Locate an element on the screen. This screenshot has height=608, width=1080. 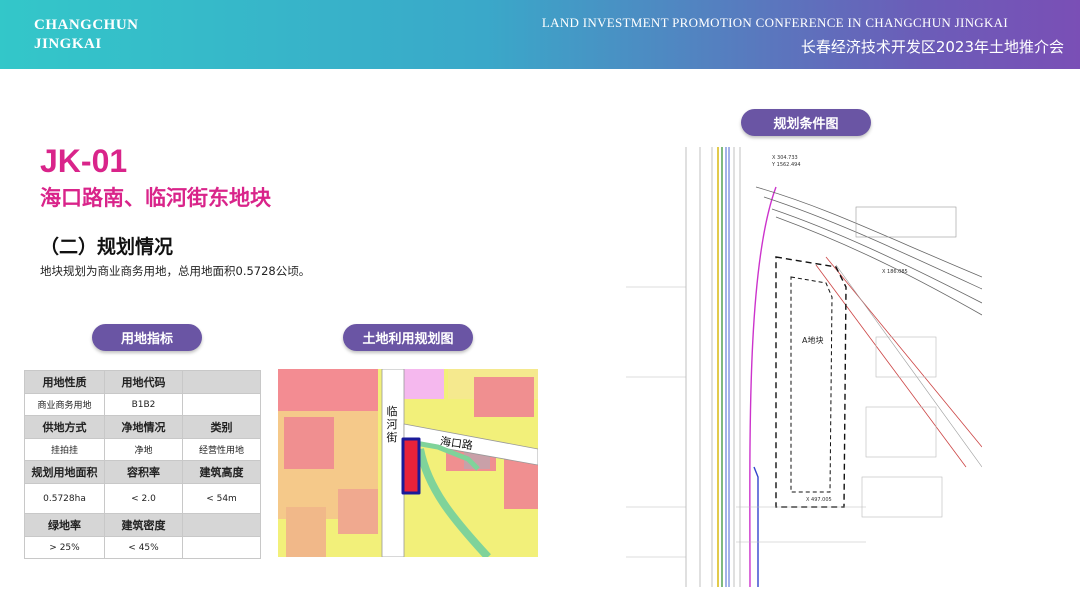
table-cell: < 2.0 is located at coordinates (143, 498).